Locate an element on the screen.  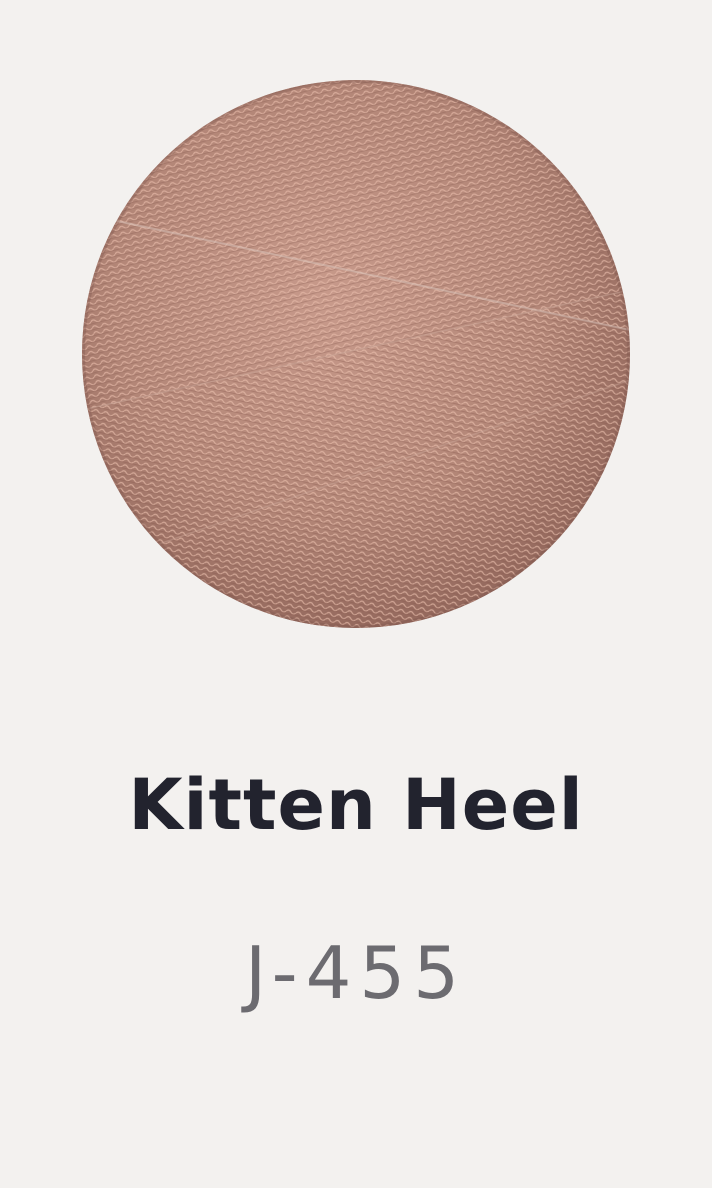
color-name: Kitten Heel is located at coordinates (356, 805).